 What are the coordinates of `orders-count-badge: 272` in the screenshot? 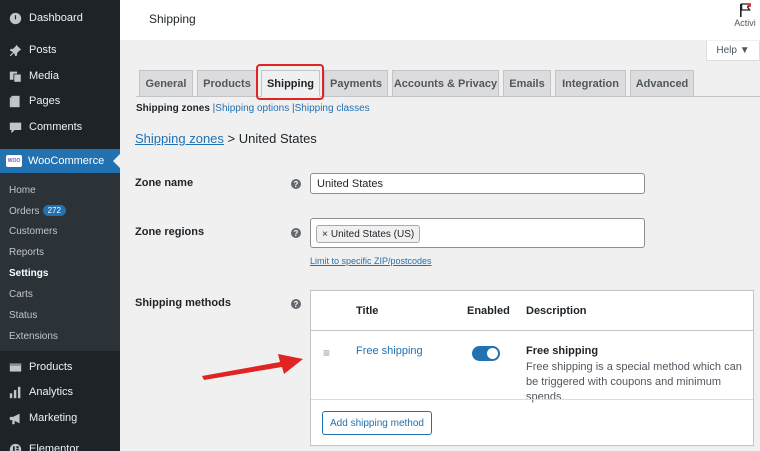 It's located at (54, 210).